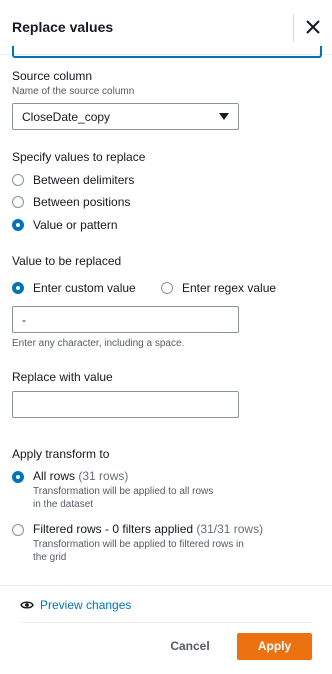 Image resolution: width=332 pixels, height=674 pixels. I want to click on close-icon, so click(313, 27).